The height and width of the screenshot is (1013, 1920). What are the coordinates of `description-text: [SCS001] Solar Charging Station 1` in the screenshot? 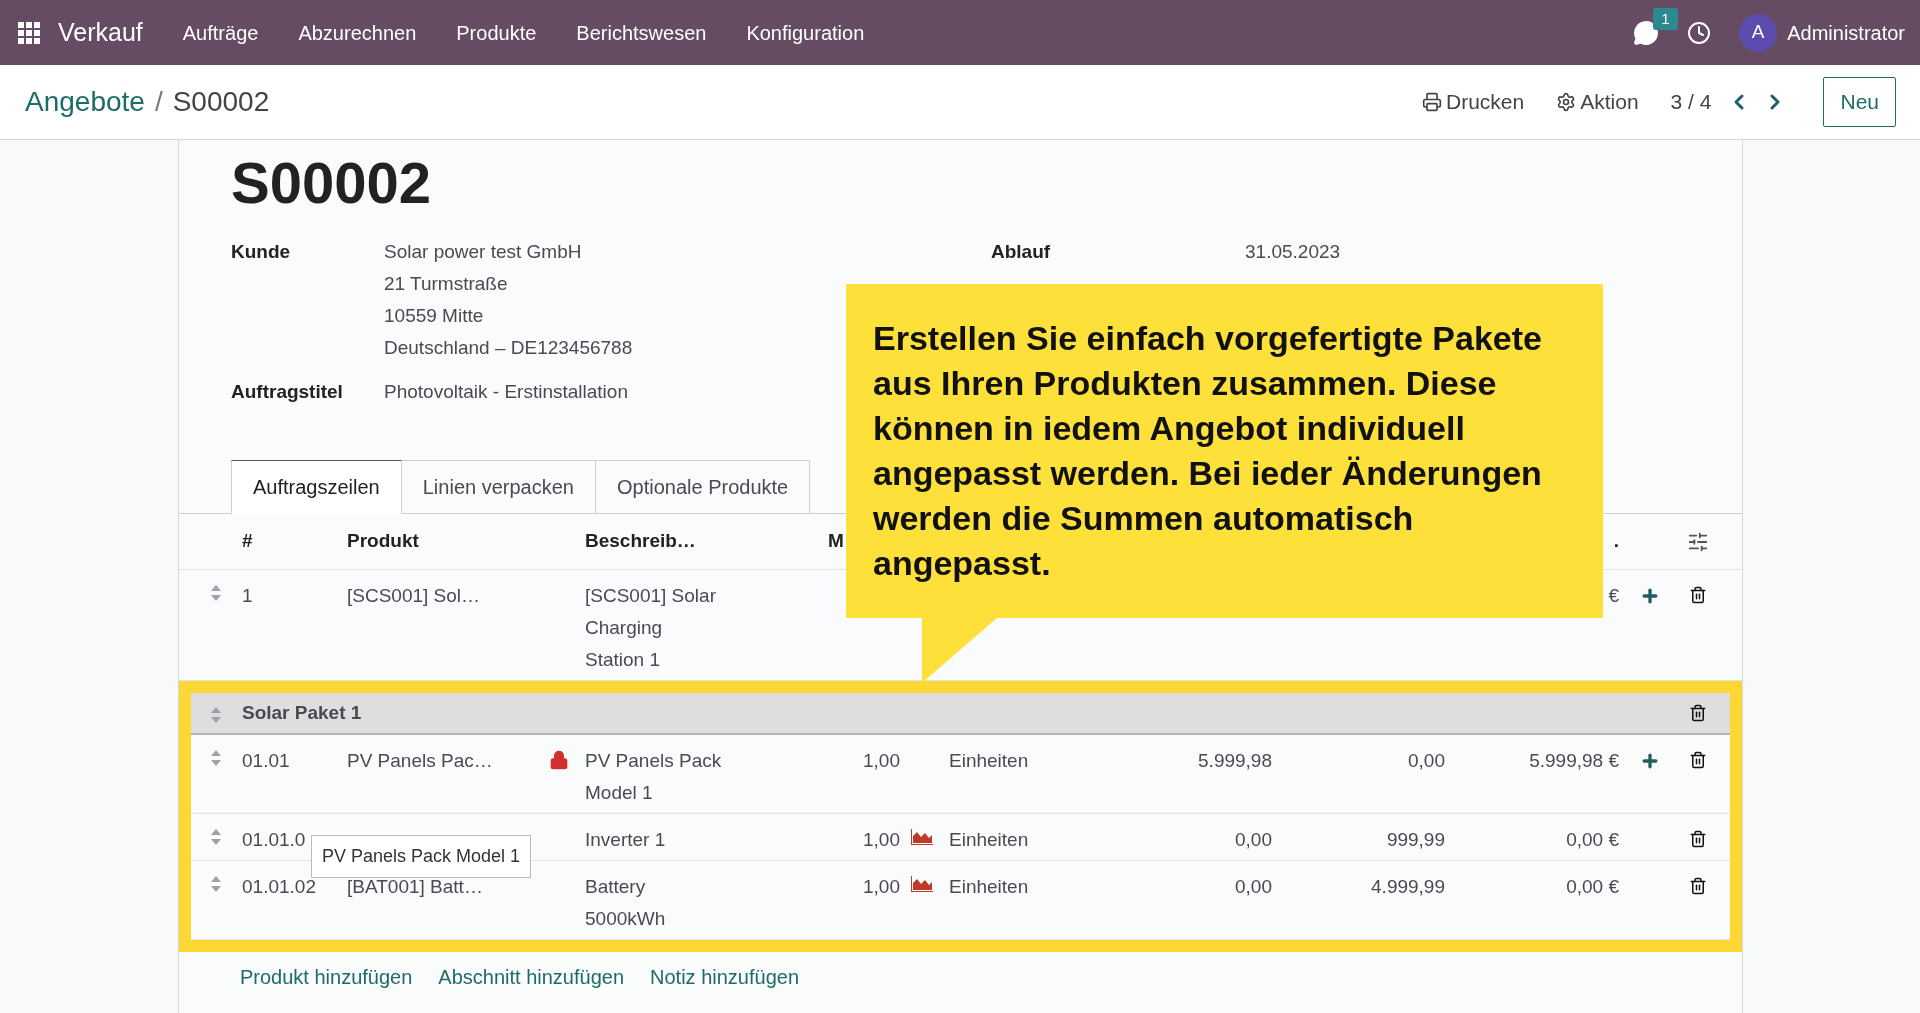 It's located at (651, 628).